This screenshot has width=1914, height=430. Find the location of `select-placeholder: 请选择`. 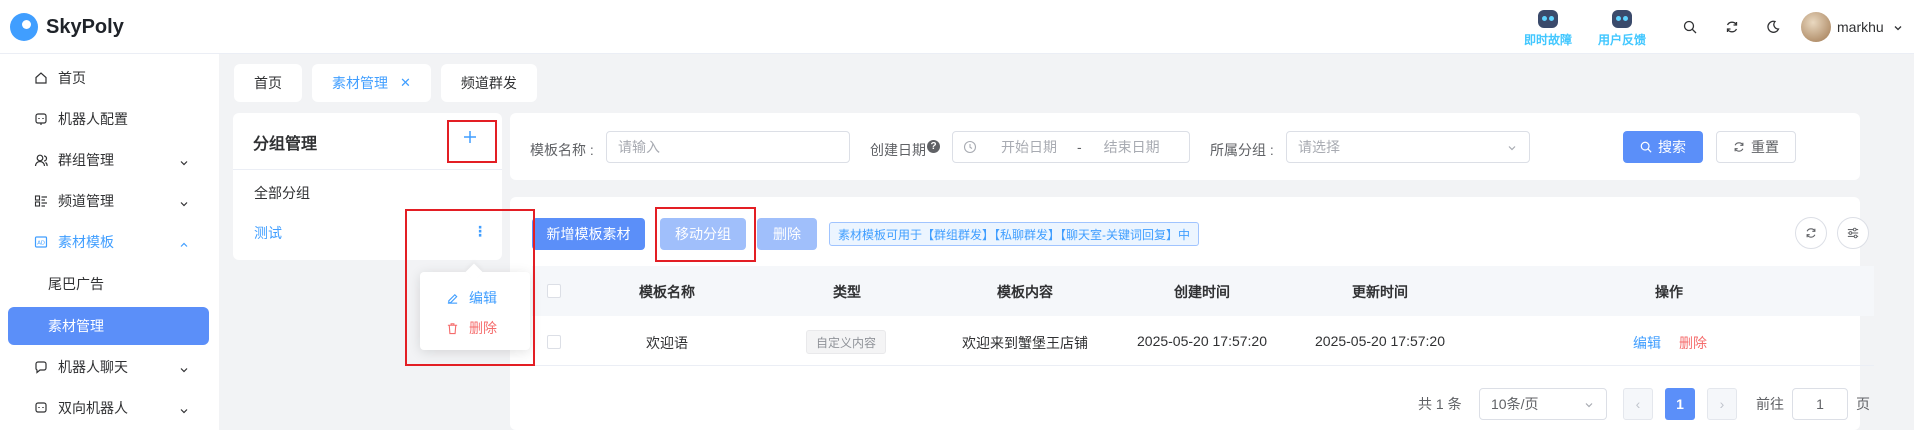

select-placeholder: 请选择 is located at coordinates (1319, 147).